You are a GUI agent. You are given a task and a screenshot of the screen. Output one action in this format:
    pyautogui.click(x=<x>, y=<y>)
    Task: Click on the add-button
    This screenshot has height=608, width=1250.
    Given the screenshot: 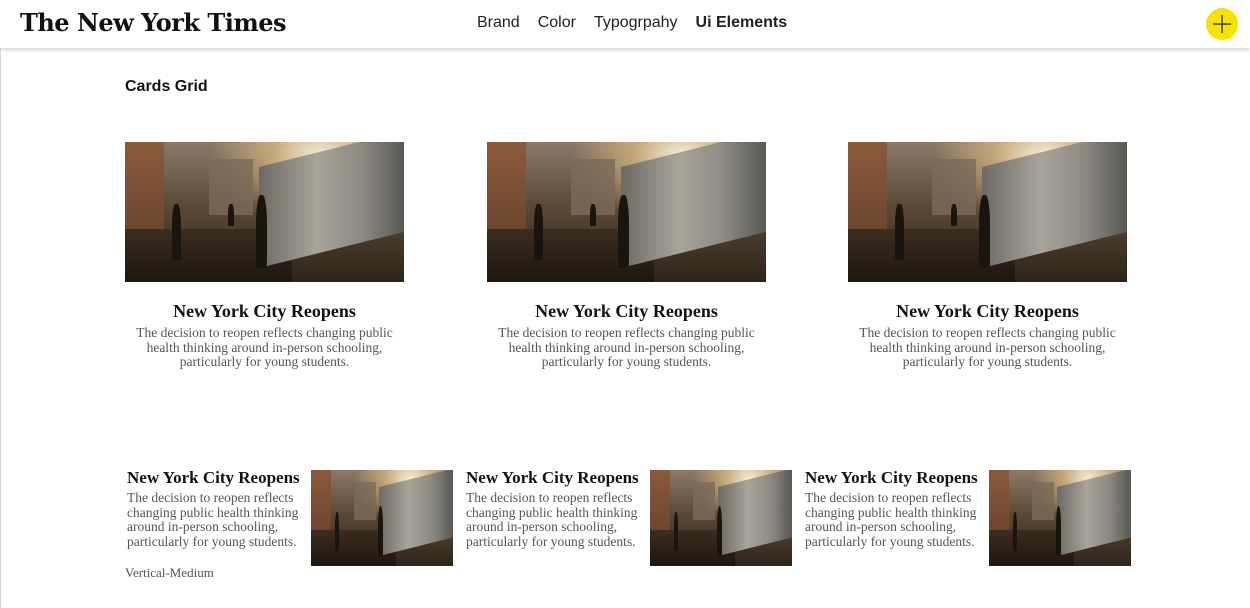 What is the action you would take?
    pyautogui.click(x=1222, y=24)
    